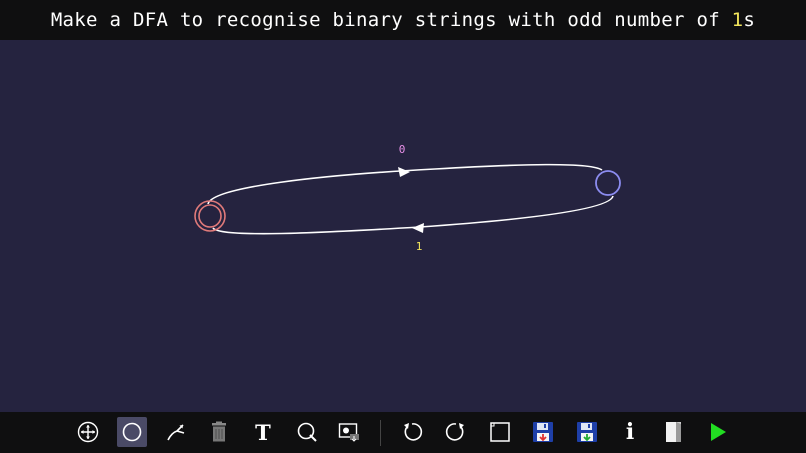  I want to click on undo-icon, so click(413, 432).